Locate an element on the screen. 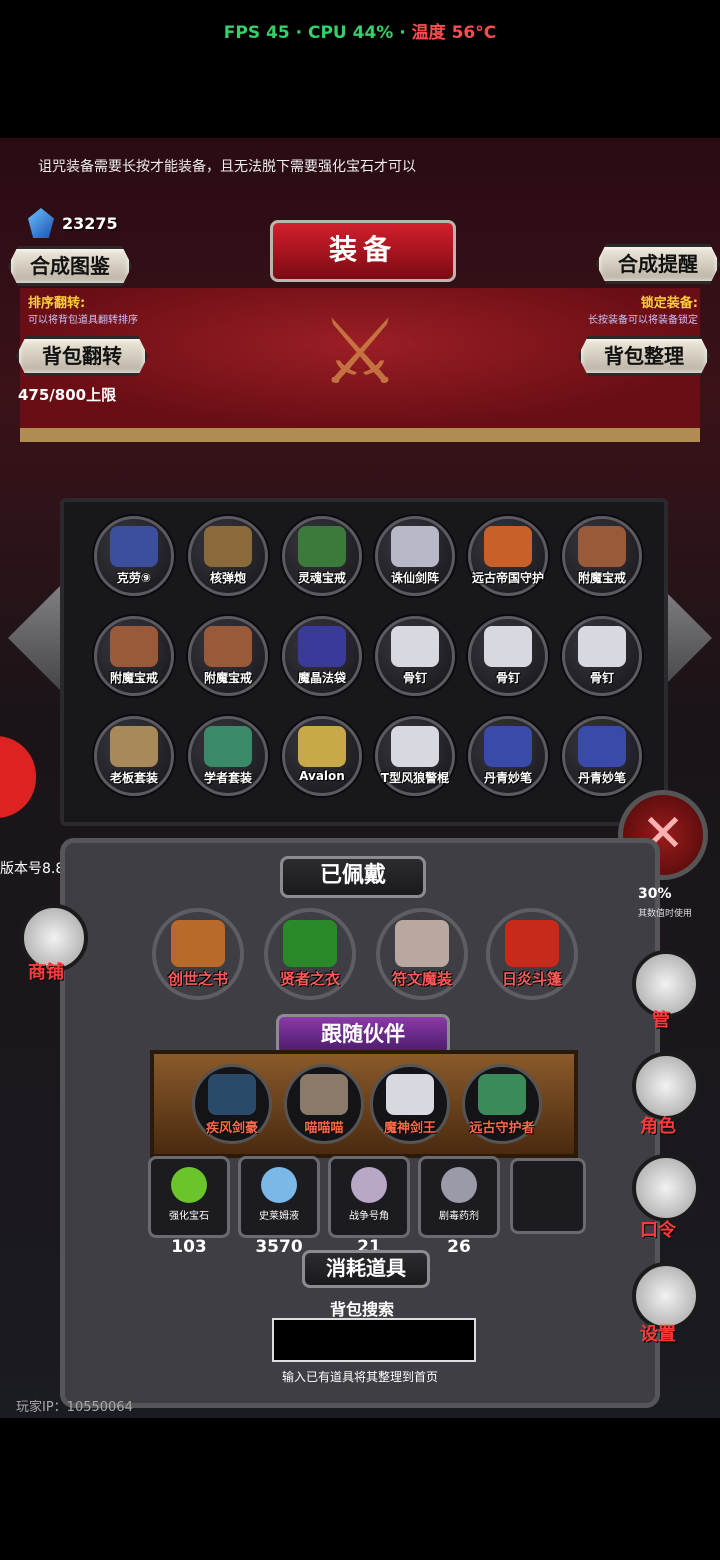 The height and width of the screenshot is (1560, 720). equipped-slot: 日炎斗篷 is located at coordinates (532, 954).